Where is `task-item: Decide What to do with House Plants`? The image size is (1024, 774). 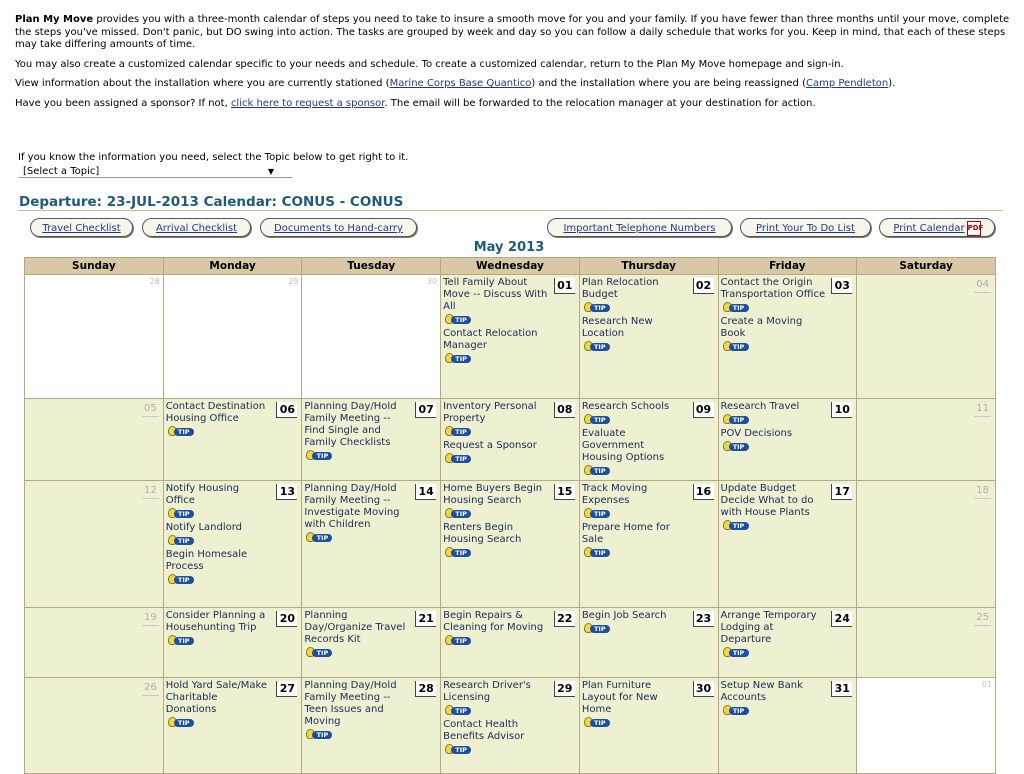
task-item: Decide What to do with House Plants is located at coordinates (773, 507).